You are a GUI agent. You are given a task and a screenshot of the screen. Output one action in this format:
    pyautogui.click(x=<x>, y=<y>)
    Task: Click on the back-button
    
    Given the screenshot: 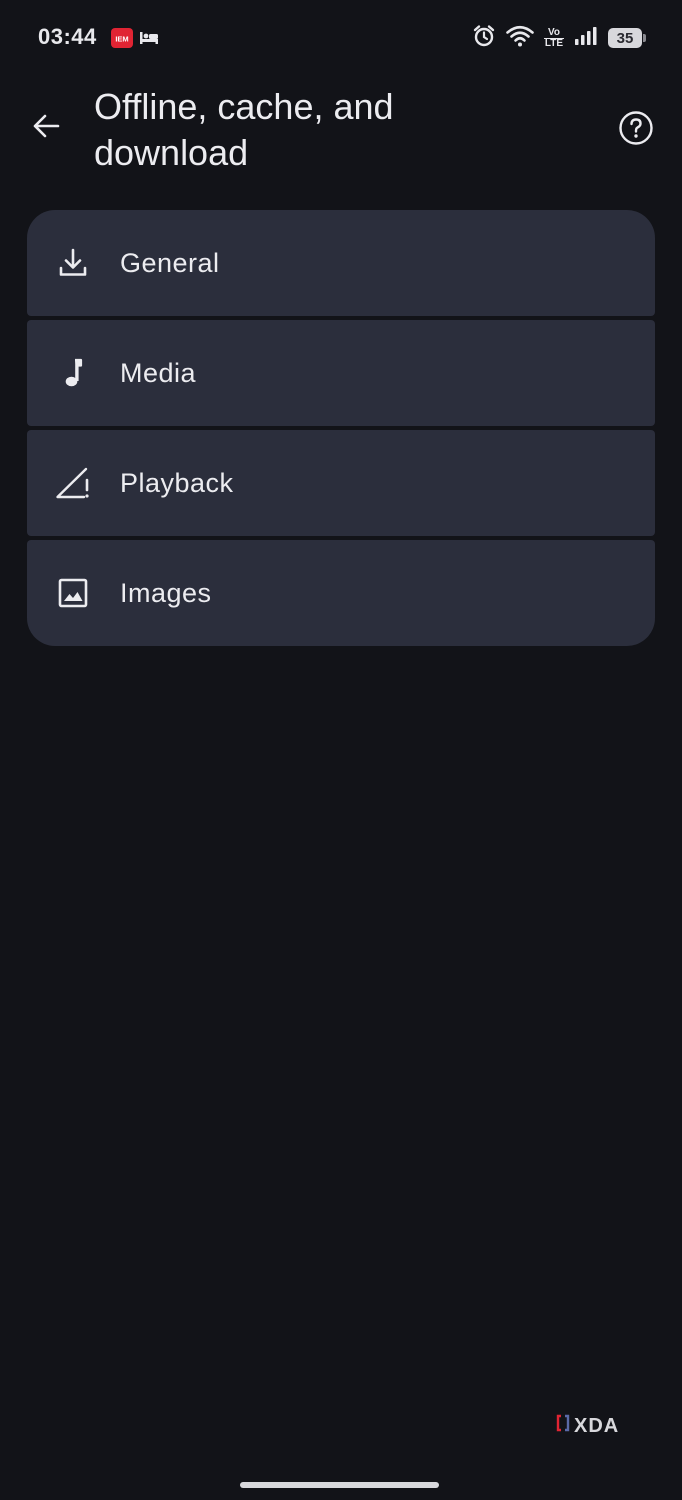 What is the action you would take?
    pyautogui.click(x=46, y=128)
    